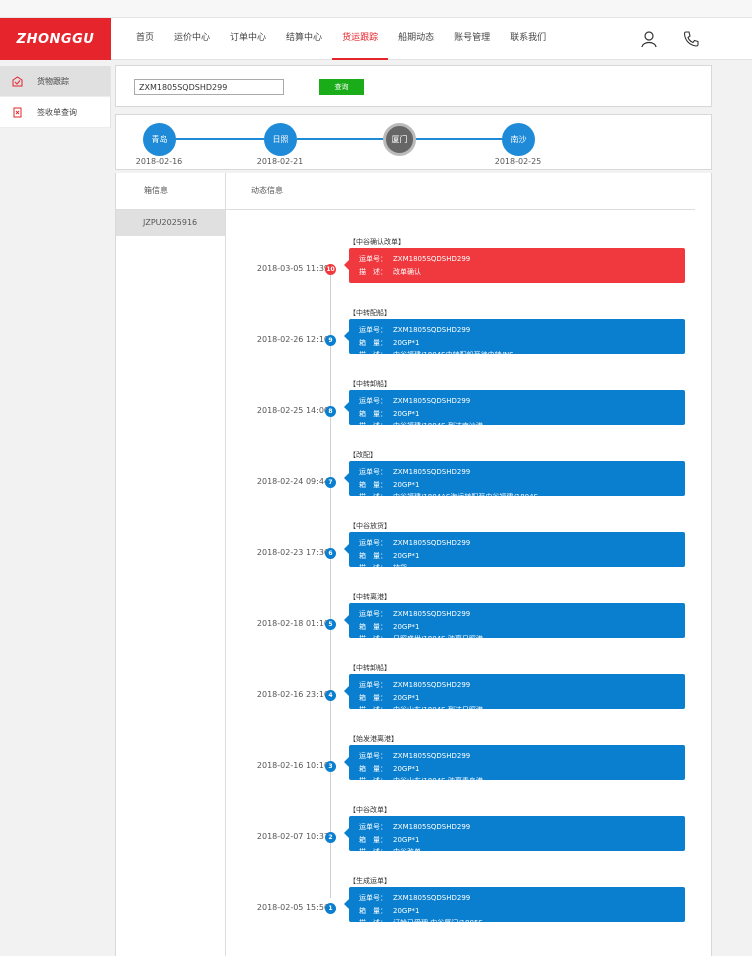 The height and width of the screenshot is (956, 752). What do you see at coordinates (159, 161) in the screenshot?
I see `port-date: 2018-02-16` at bounding box center [159, 161].